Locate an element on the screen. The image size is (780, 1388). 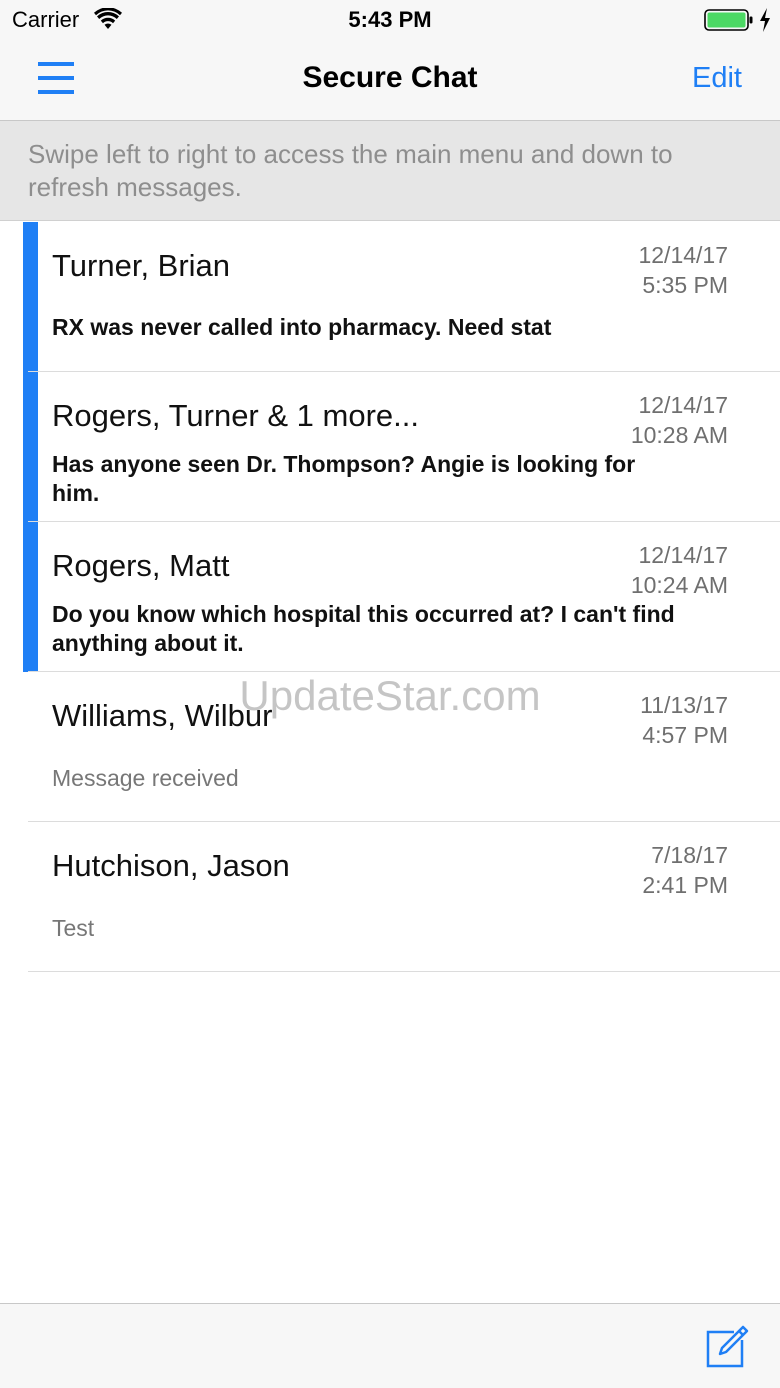
navigation-bar: Secure Chat Edit is located at coordinates (390, 80).